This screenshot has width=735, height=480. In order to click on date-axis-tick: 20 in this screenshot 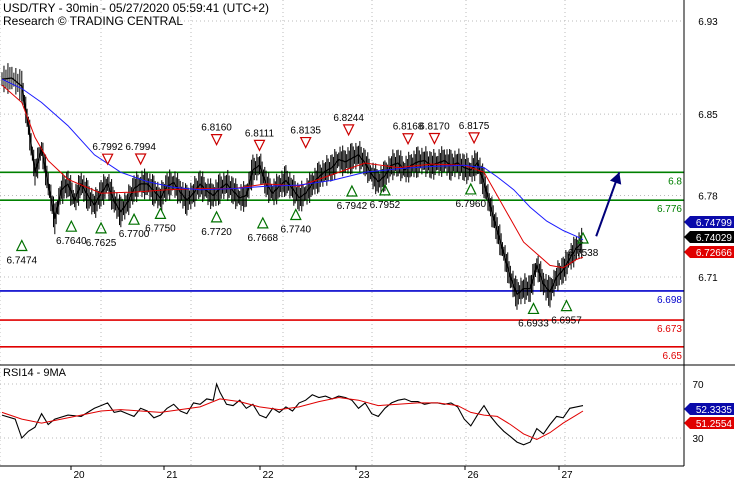, I will do `click(79, 475)`.